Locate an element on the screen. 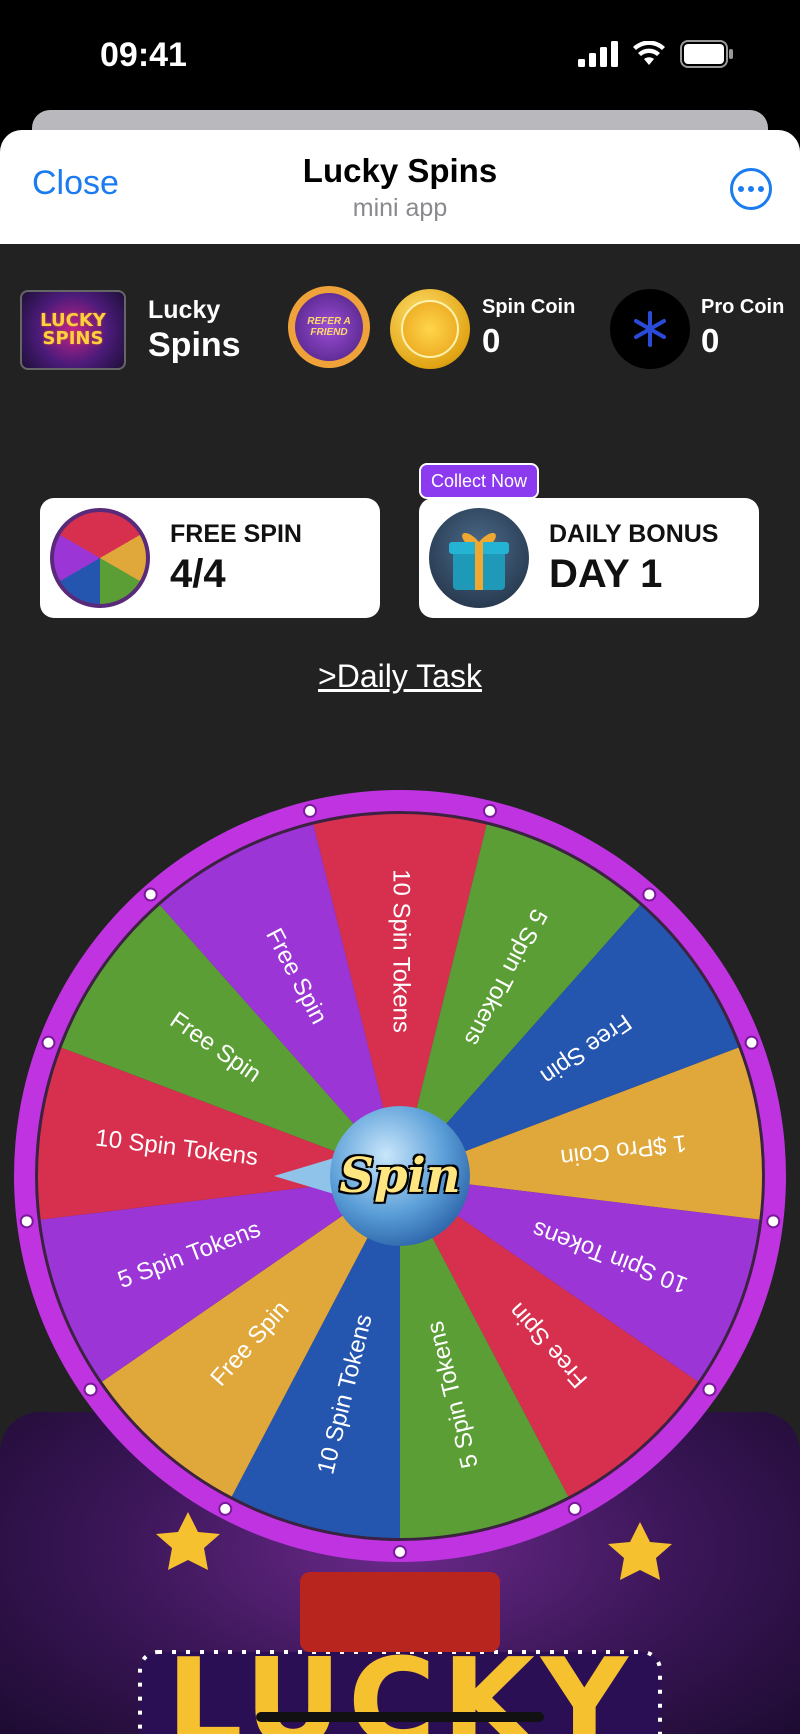 The width and height of the screenshot is (800, 1734). status-bar: 09:41 is located at coordinates (400, 55).